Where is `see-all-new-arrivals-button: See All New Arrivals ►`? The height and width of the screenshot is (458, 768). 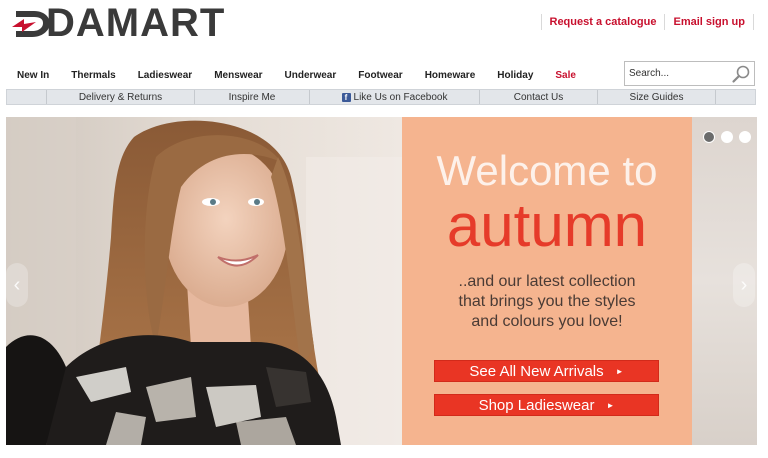 see-all-new-arrivals-button: See All New Arrivals ► is located at coordinates (546, 371).